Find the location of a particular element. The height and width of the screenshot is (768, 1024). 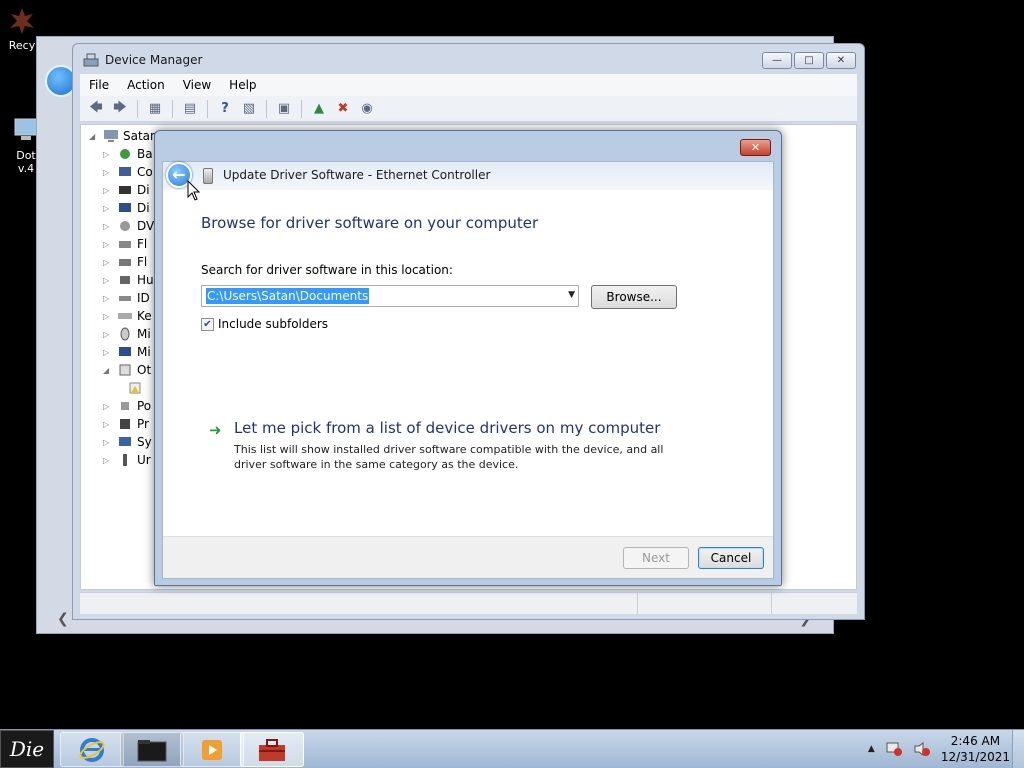

menu-help: Help is located at coordinates (242, 85).